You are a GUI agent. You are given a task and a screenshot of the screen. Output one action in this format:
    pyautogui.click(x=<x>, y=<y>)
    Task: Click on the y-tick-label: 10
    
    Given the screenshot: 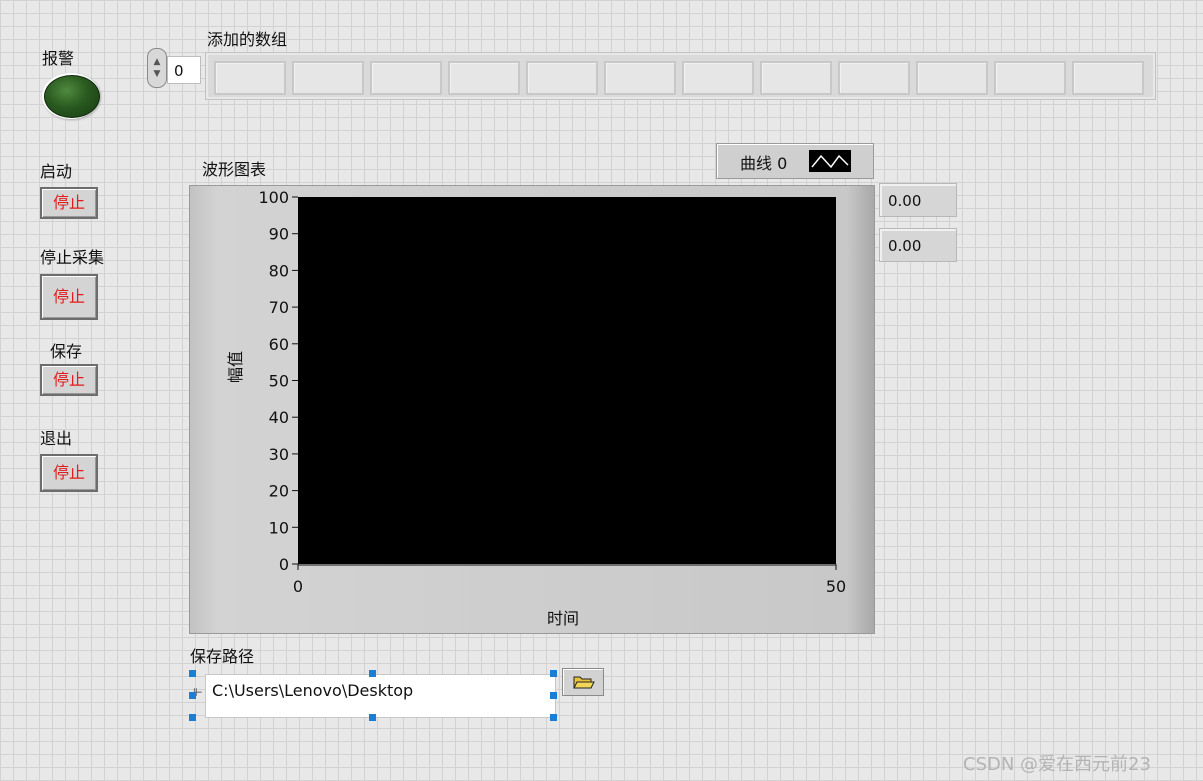 What is the action you would take?
    pyautogui.click(x=279, y=527)
    